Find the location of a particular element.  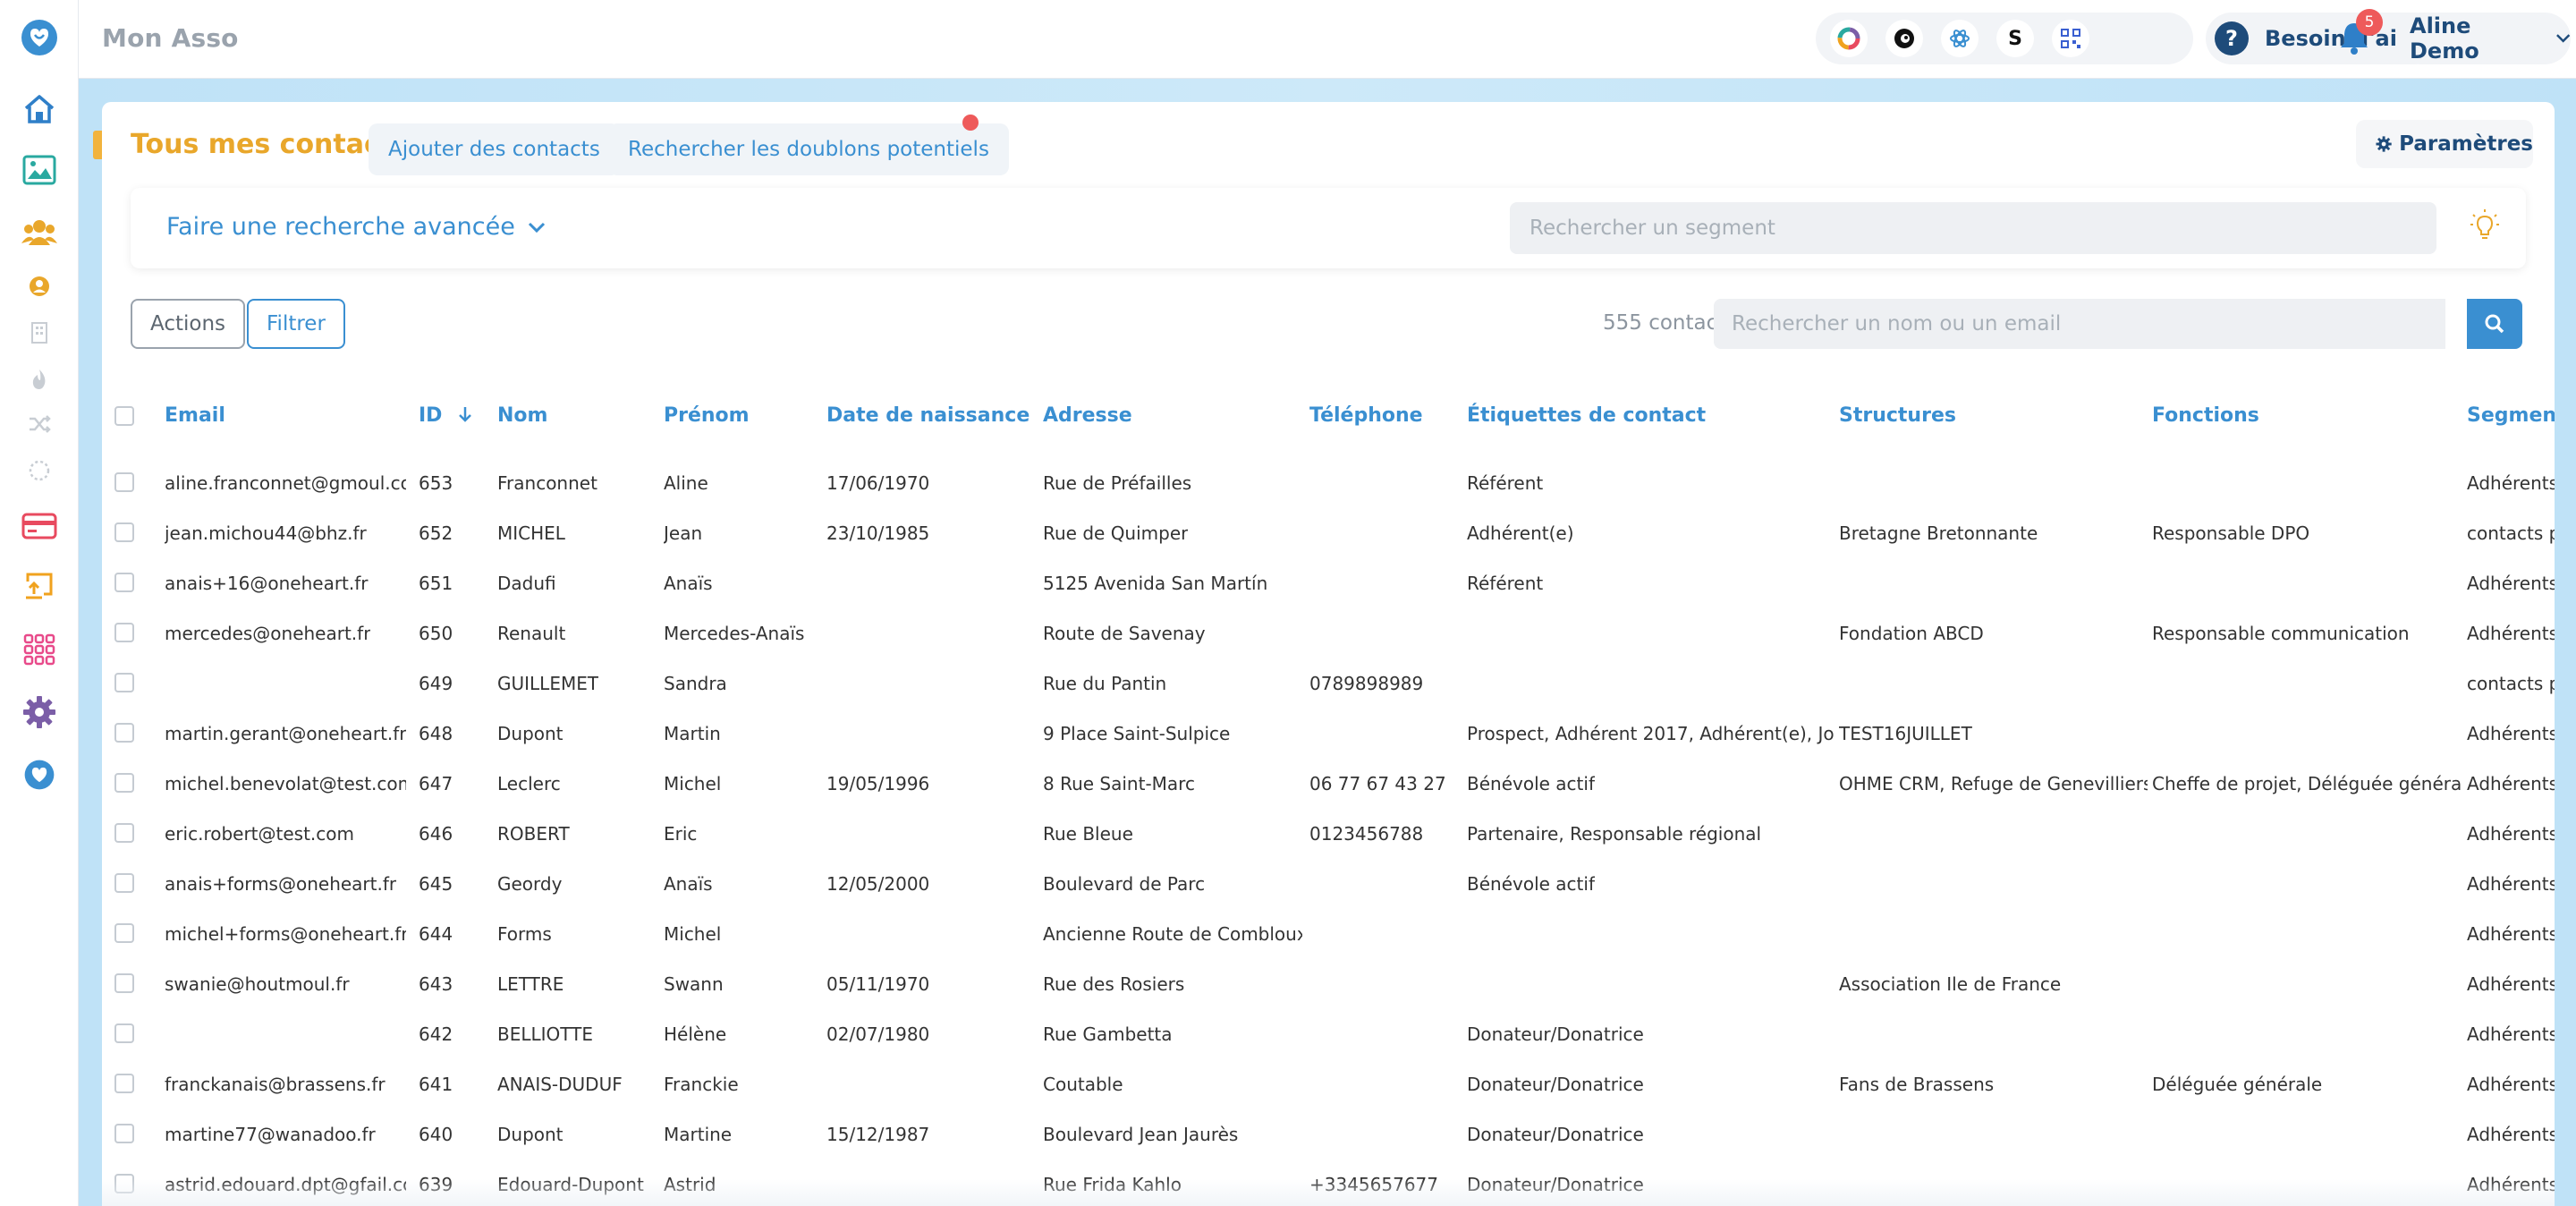

lightbulb-icon is located at coordinates (2485, 227).